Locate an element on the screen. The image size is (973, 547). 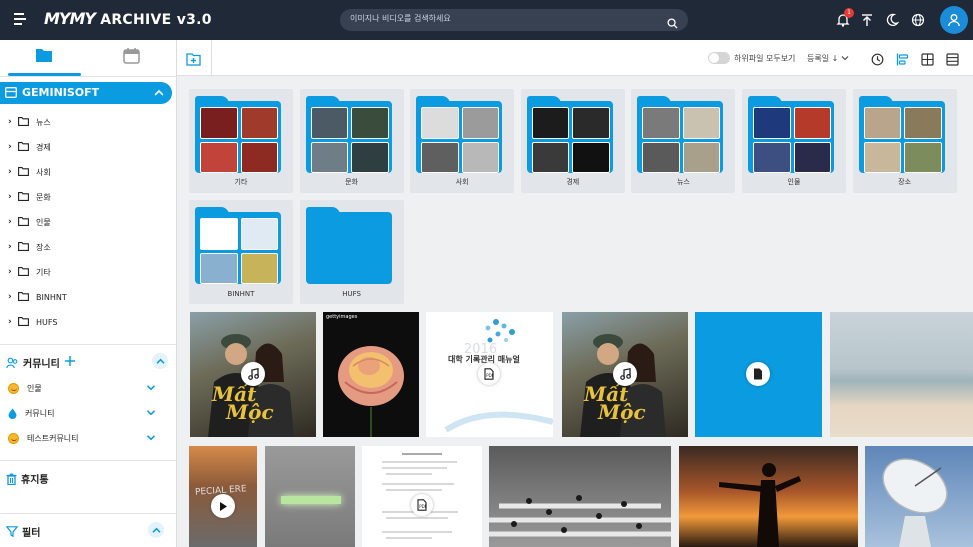
list-view-icon is located at coordinates (953, 58).